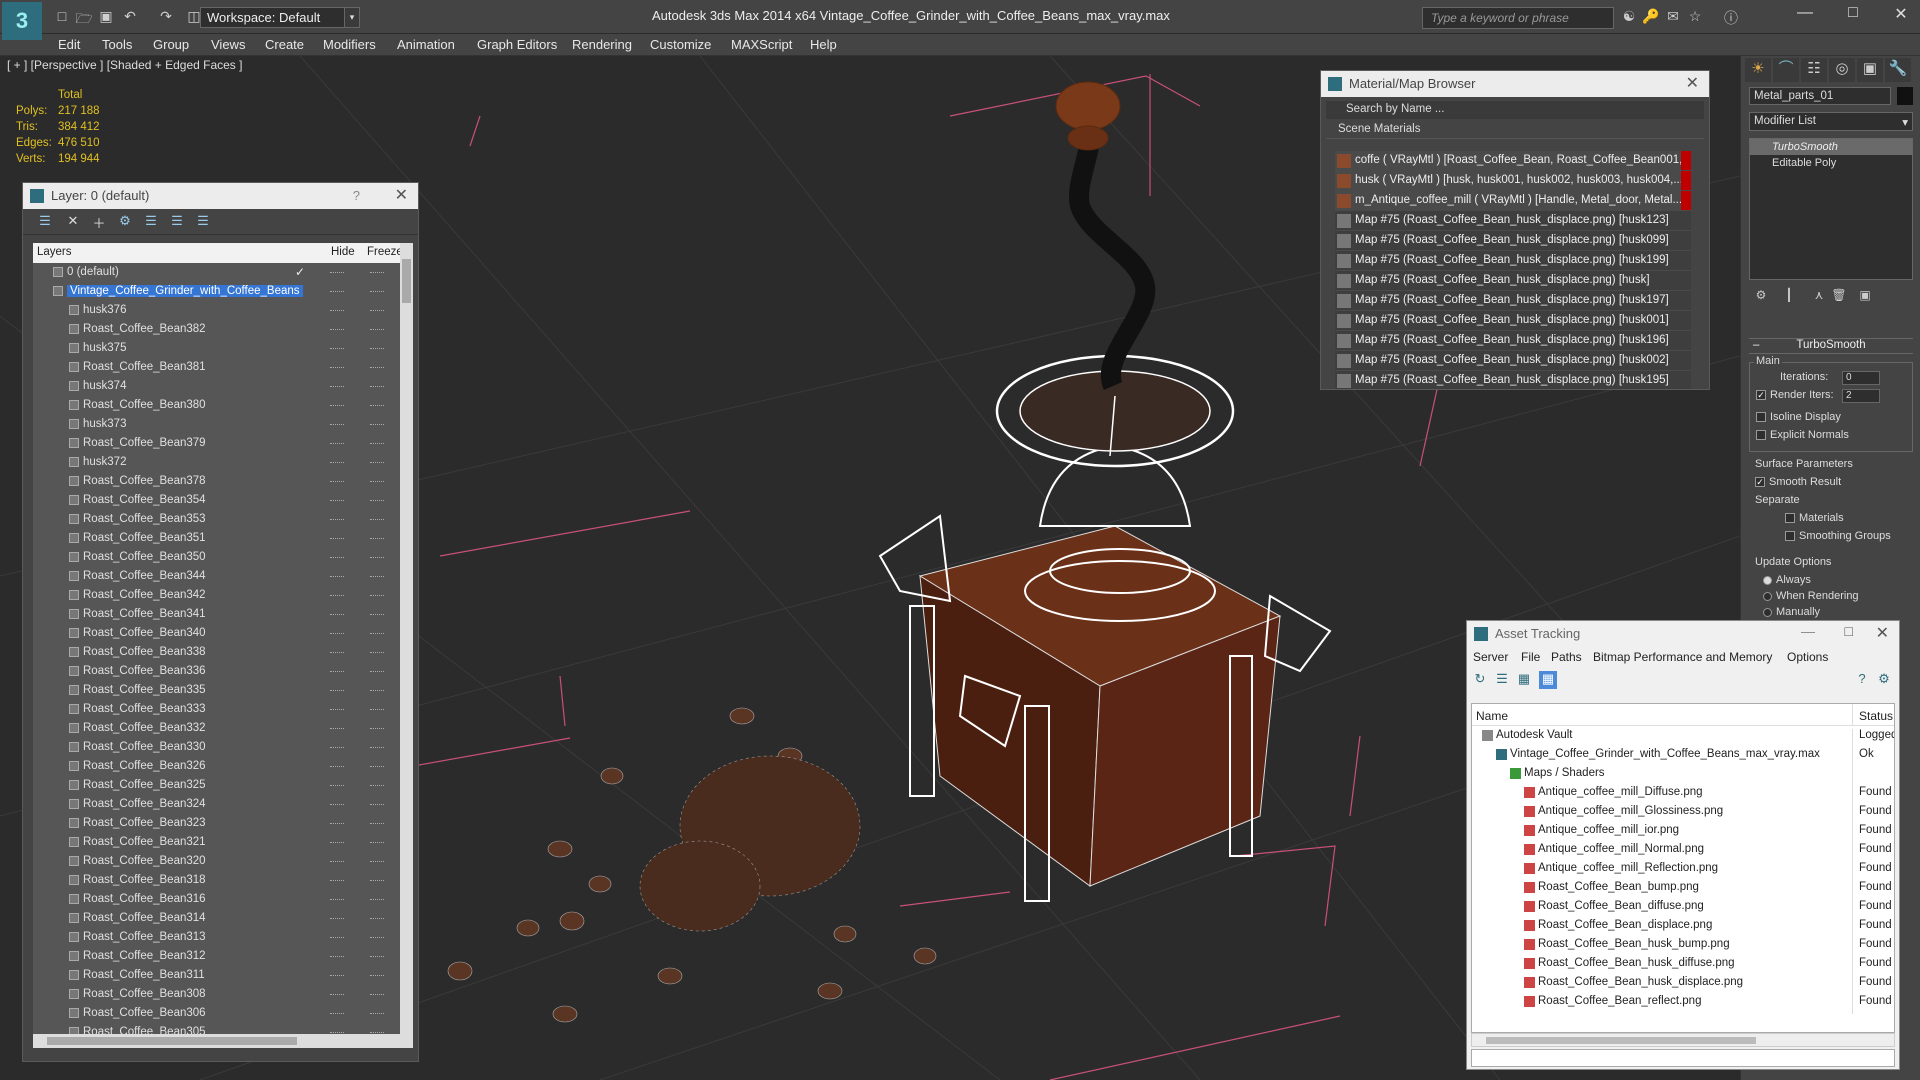 Image resolution: width=1920 pixels, height=1080 pixels. What do you see at coordinates (1566, 657) in the screenshot?
I see `asset-menu-paths: Paths` at bounding box center [1566, 657].